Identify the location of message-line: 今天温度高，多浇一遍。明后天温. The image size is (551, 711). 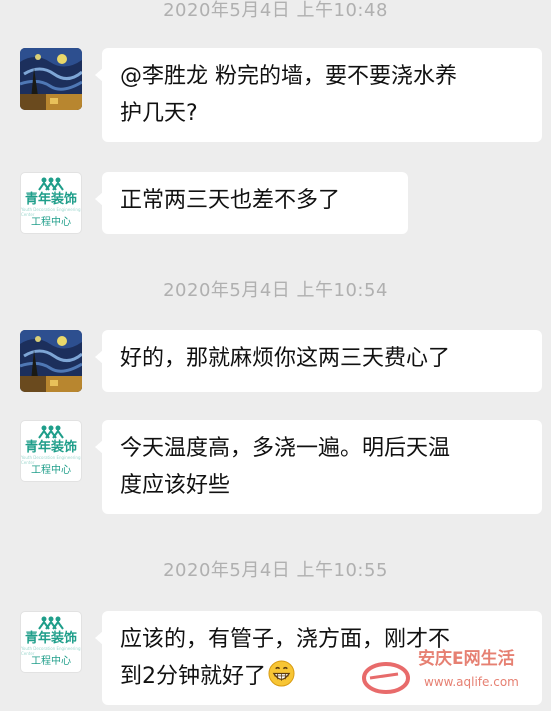
(285, 448).